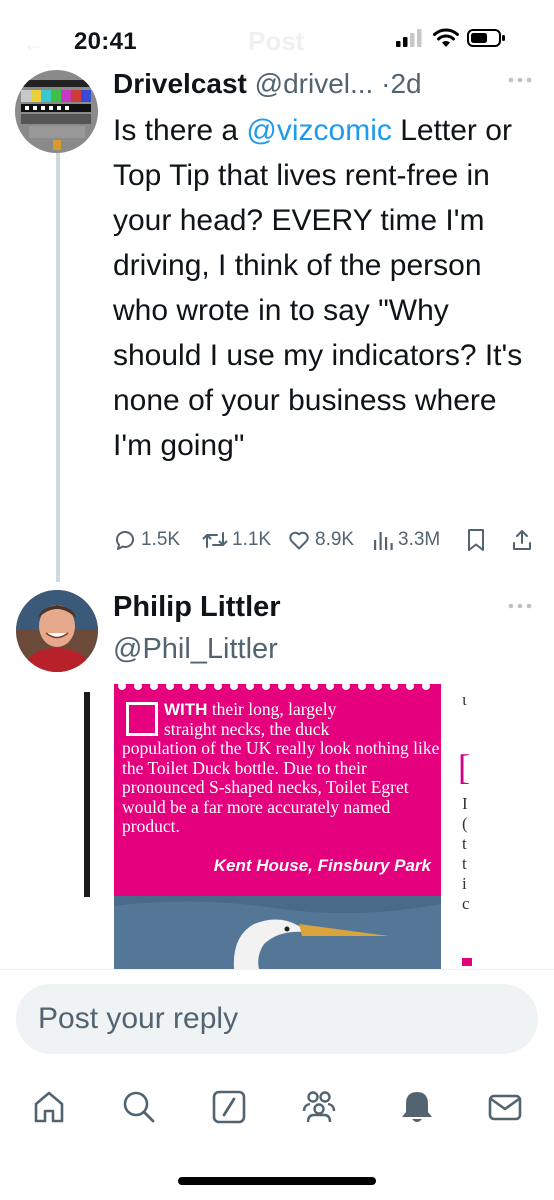  What do you see at coordinates (466, 903) in the screenshot?
I see `side-letter: c` at bounding box center [466, 903].